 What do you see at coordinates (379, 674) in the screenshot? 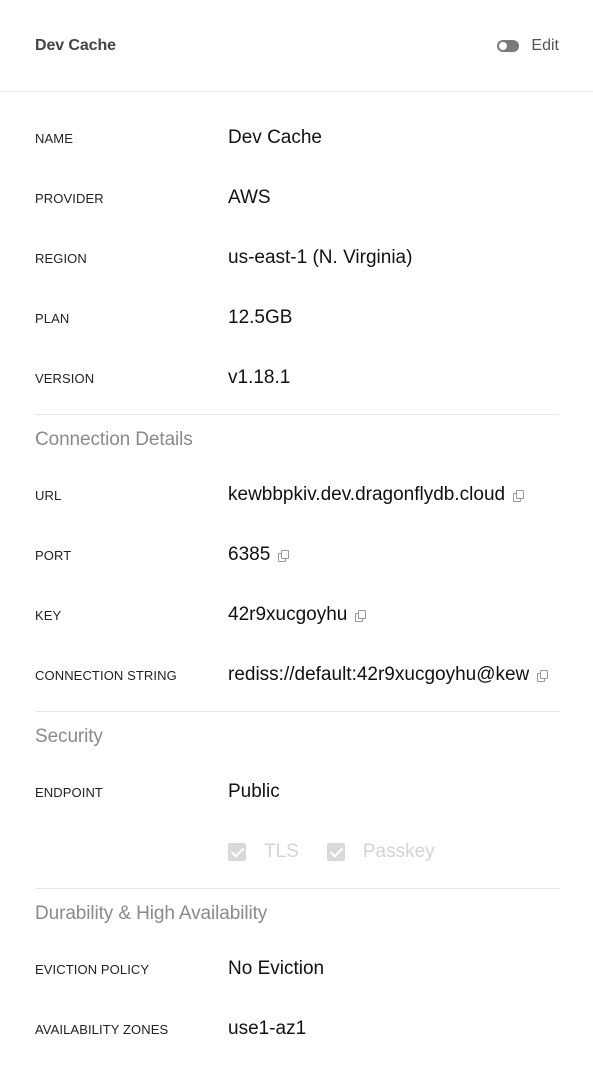
I see `connection-string-value: rediss://default:42r9xucgoyhu@kew` at bounding box center [379, 674].